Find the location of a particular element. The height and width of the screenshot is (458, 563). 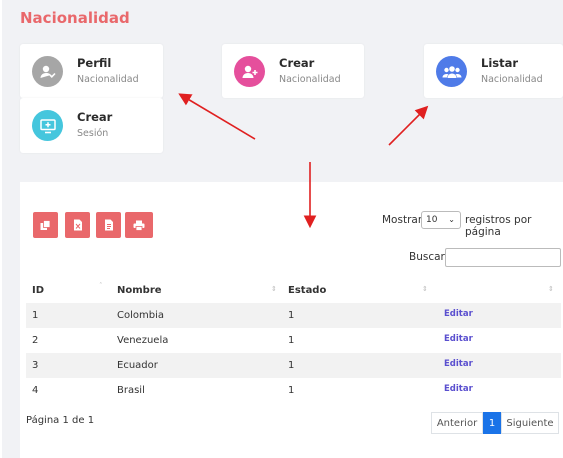

search-label: Buscar is located at coordinates (427, 257).